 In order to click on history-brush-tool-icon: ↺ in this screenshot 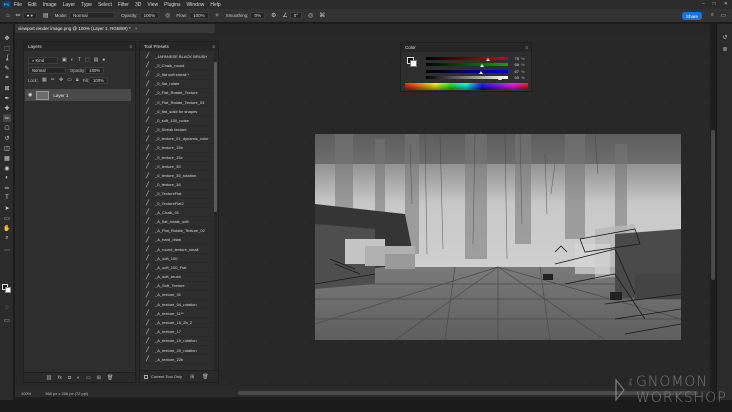, I will do `click(7, 138)`.